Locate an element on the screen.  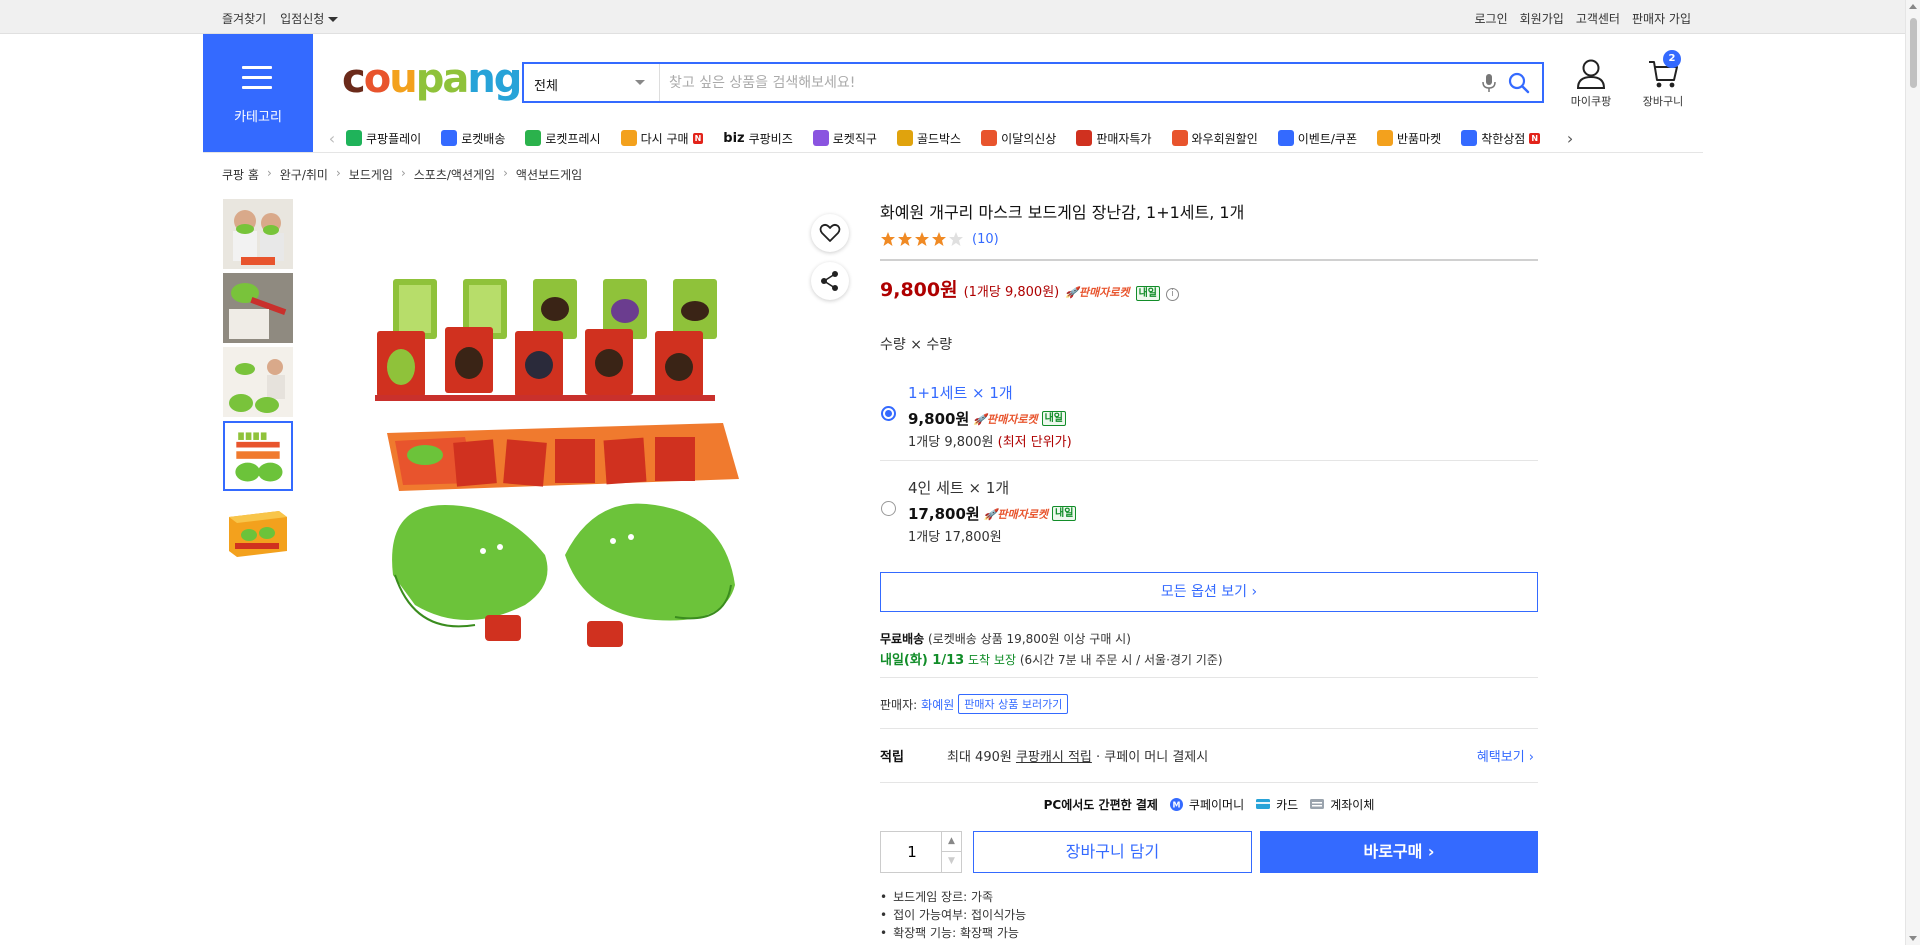
category-button: 카테고리 is located at coordinates (258, 93).